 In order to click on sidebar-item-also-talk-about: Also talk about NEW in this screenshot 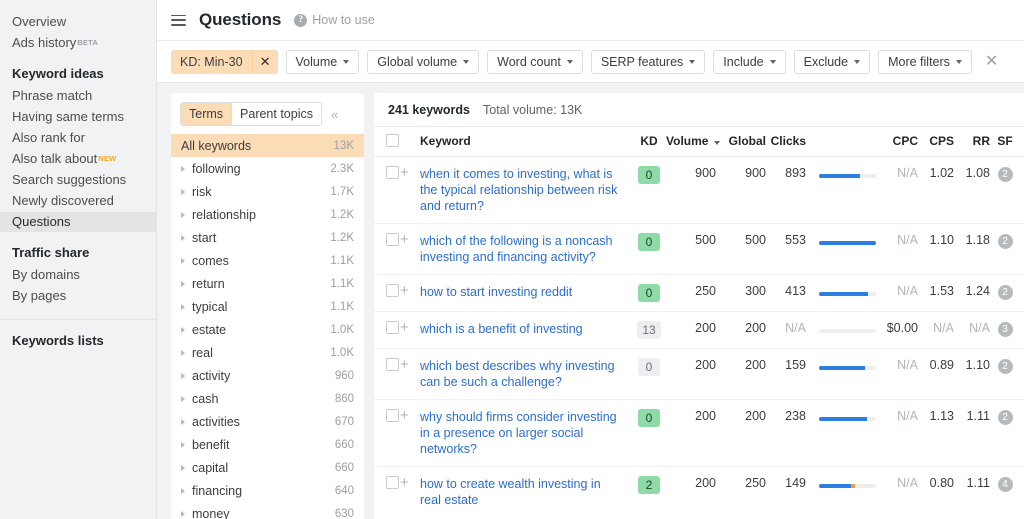, I will do `click(78, 159)`.